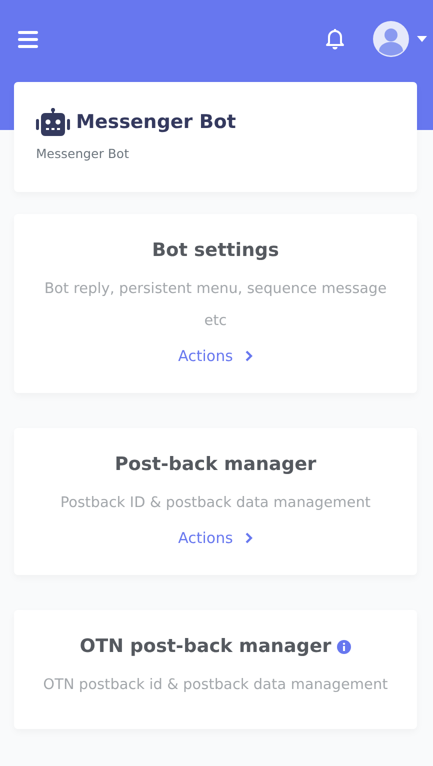 The width and height of the screenshot is (433, 766). Describe the element at coordinates (206, 646) in the screenshot. I see `card-title: OTN post-back manager` at that location.